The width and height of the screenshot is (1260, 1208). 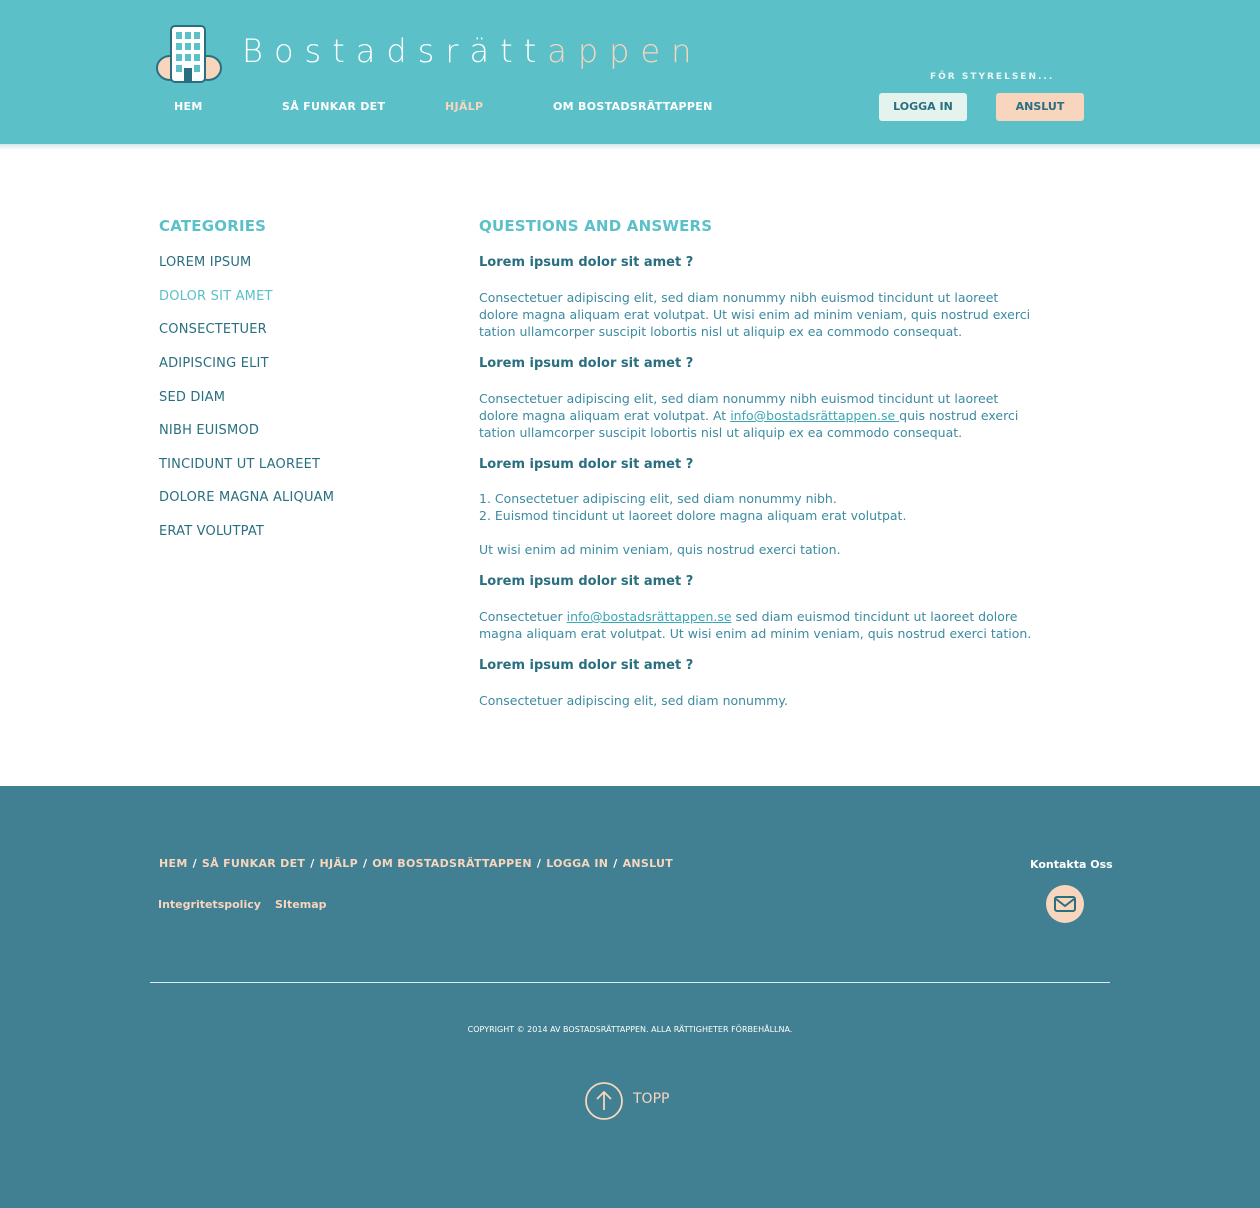 I want to click on footer-nav-anslut: ANSLUT, so click(x=648, y=863).